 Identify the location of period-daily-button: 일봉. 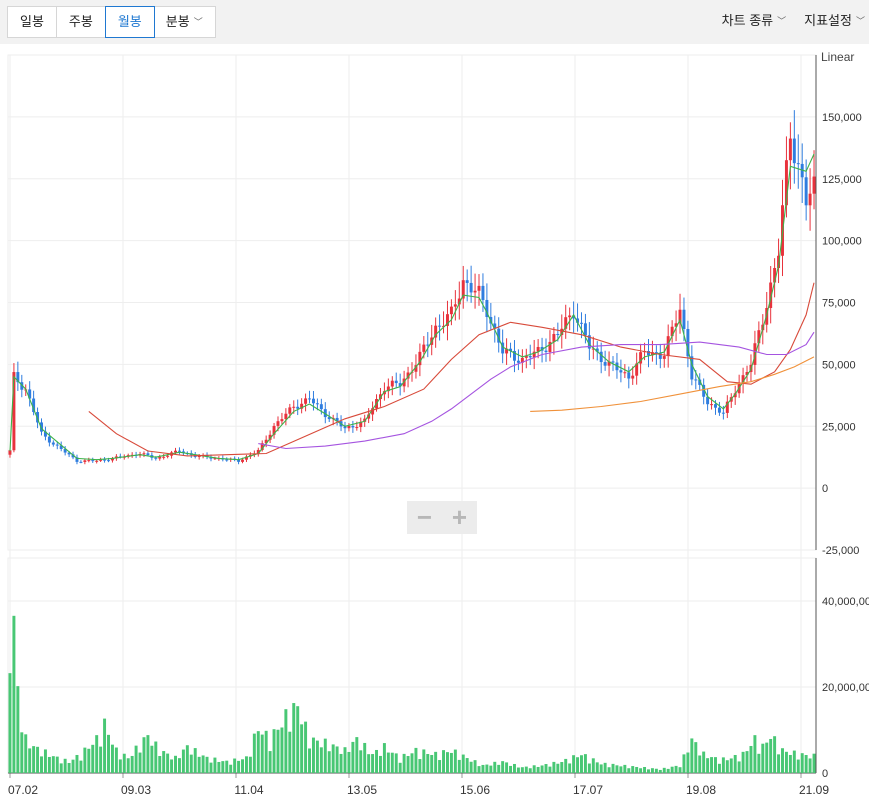
(32, 22).